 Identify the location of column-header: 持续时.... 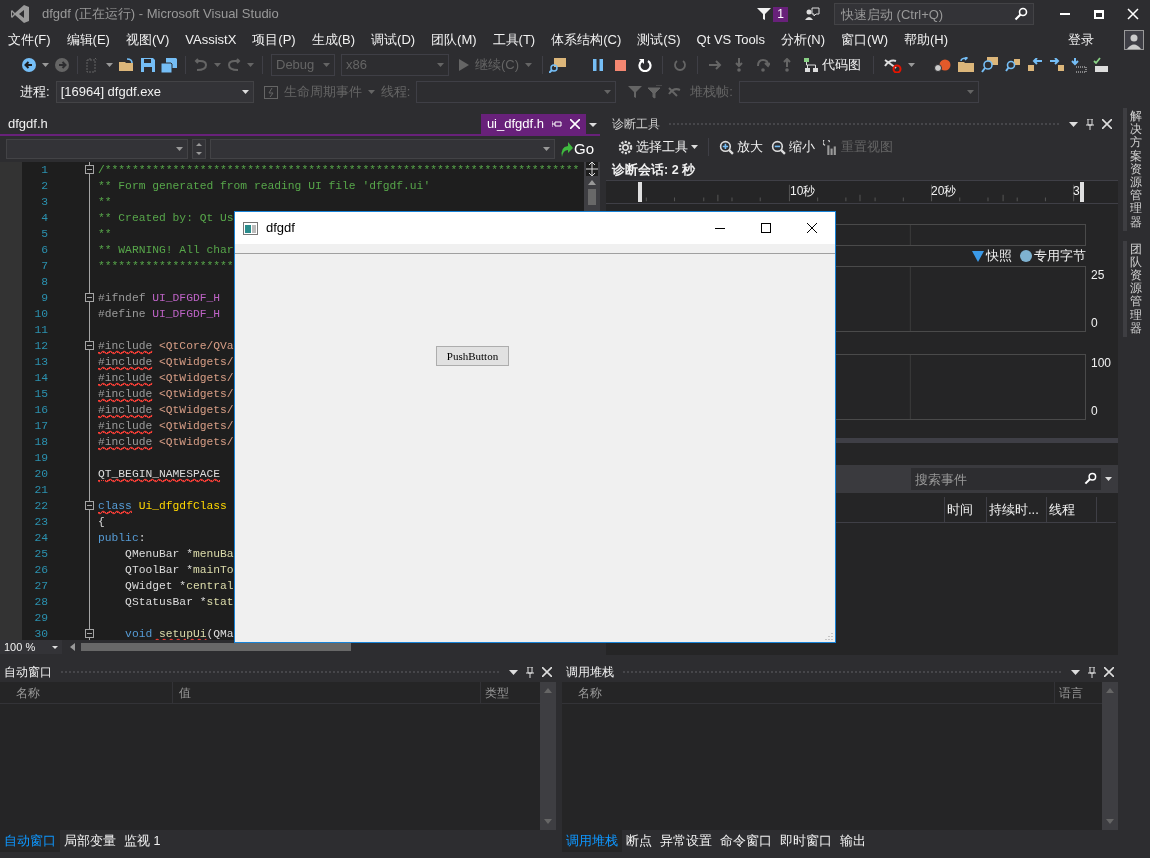
(1016, 509).